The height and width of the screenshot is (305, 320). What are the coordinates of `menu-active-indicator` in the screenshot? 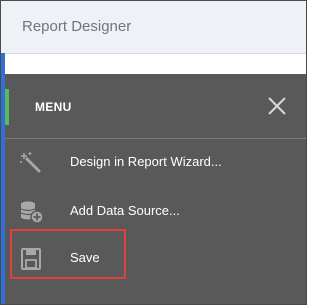 It's located at (7, 107).